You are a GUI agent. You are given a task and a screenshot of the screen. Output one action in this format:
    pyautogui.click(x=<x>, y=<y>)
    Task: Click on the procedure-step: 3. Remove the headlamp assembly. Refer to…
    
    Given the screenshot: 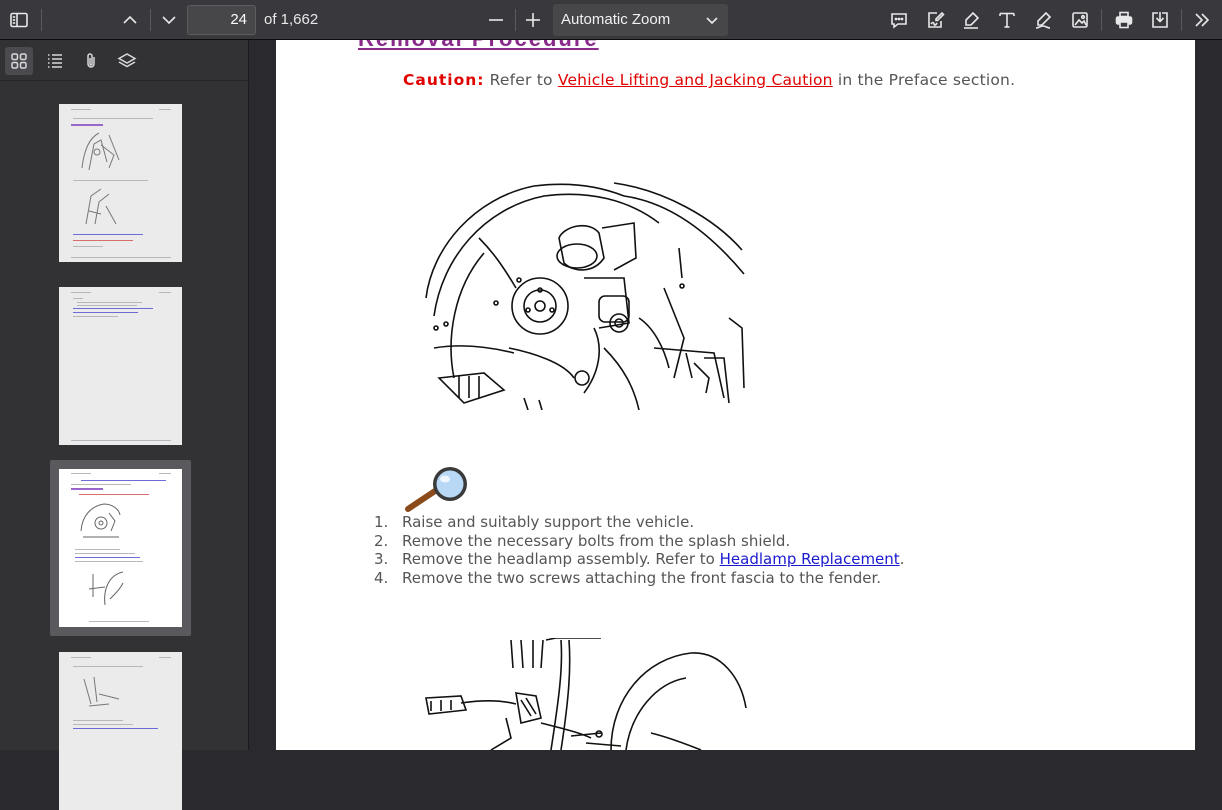 What is the action you would take?
    pyautogui.click(x=639, y=559)
    